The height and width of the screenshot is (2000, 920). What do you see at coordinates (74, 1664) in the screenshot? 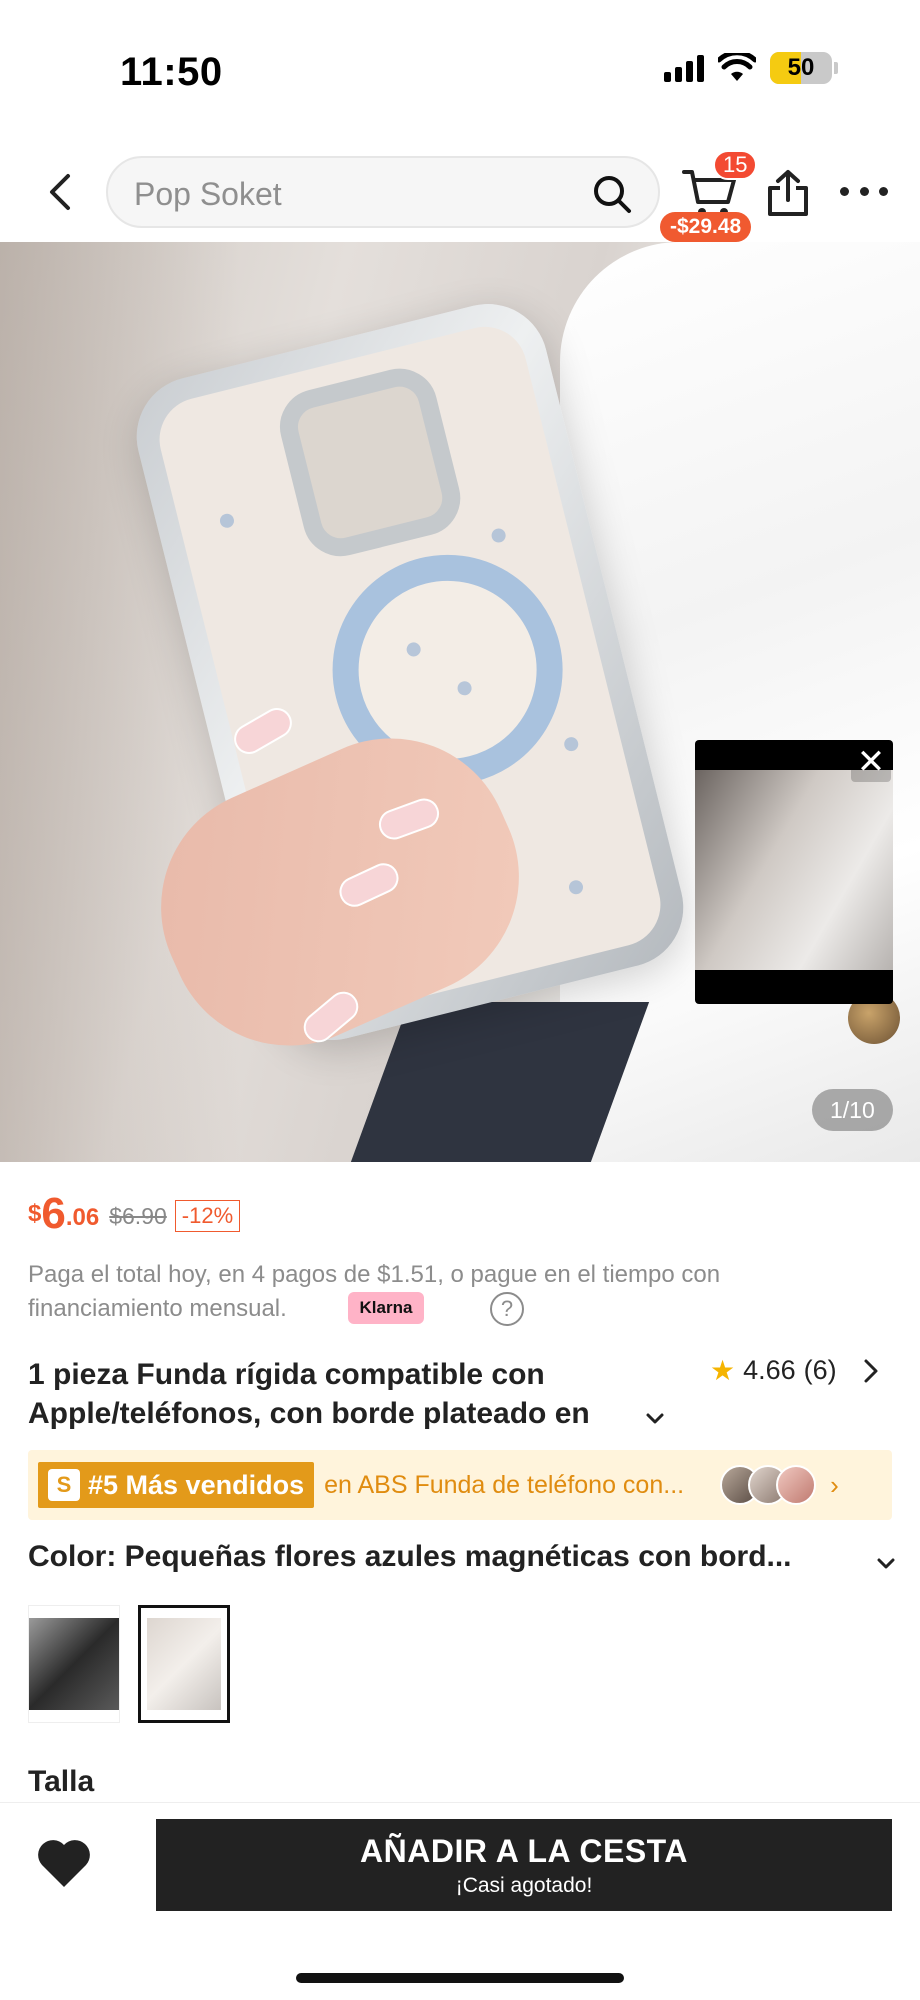
I see `swatch-black-glitter` at bounding box center [74, 1664].